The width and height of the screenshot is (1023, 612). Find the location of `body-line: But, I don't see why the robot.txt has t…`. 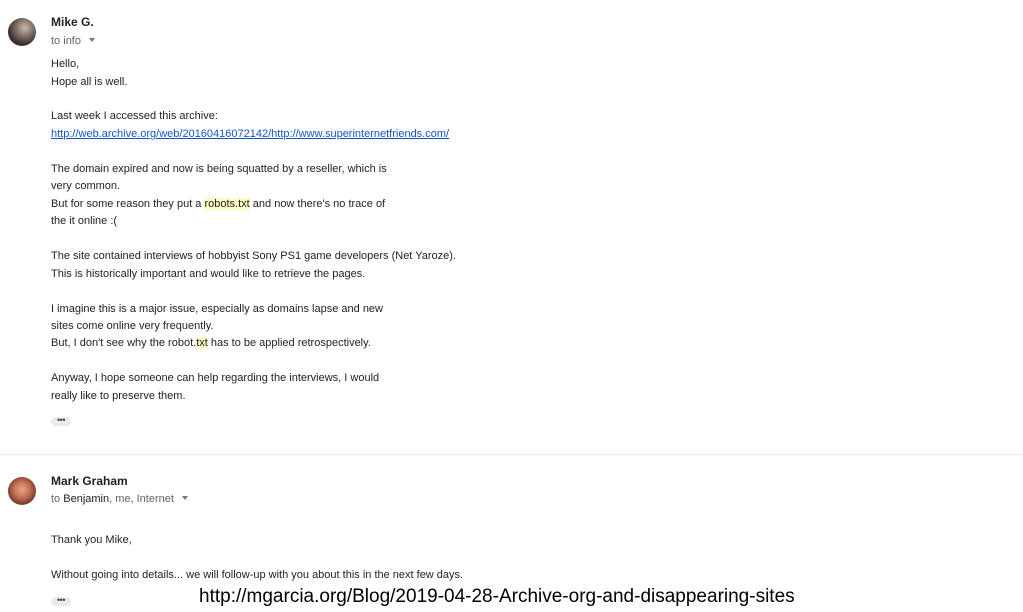

body-line: But, I don't see why the robot.txt has t… is located at coordinates (211, 343).